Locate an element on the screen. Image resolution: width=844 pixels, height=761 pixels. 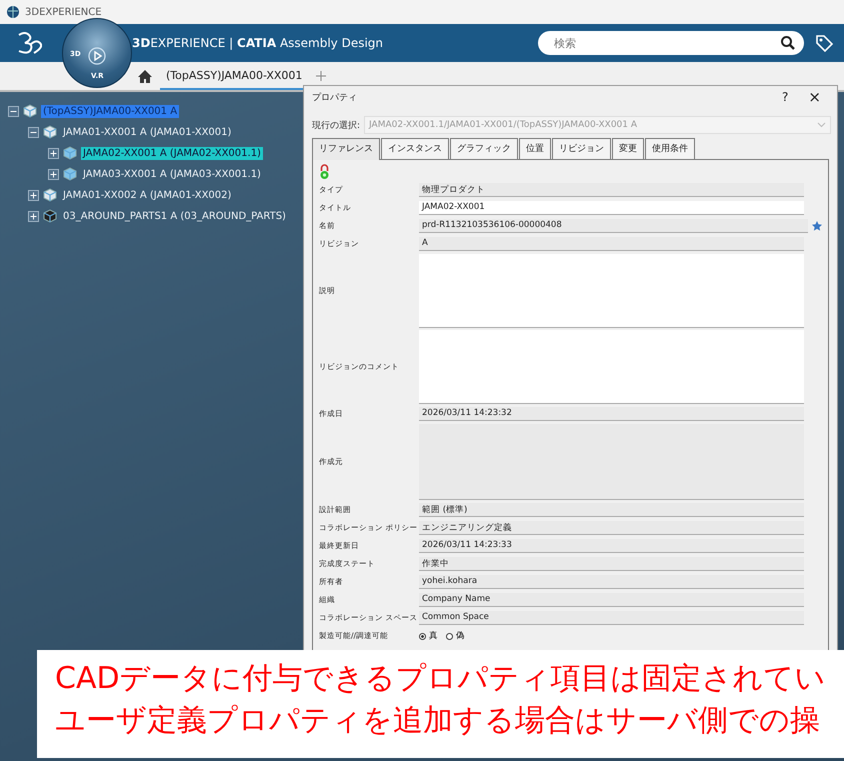
property-tab: インスタンス is located at coordinates (415, 148).